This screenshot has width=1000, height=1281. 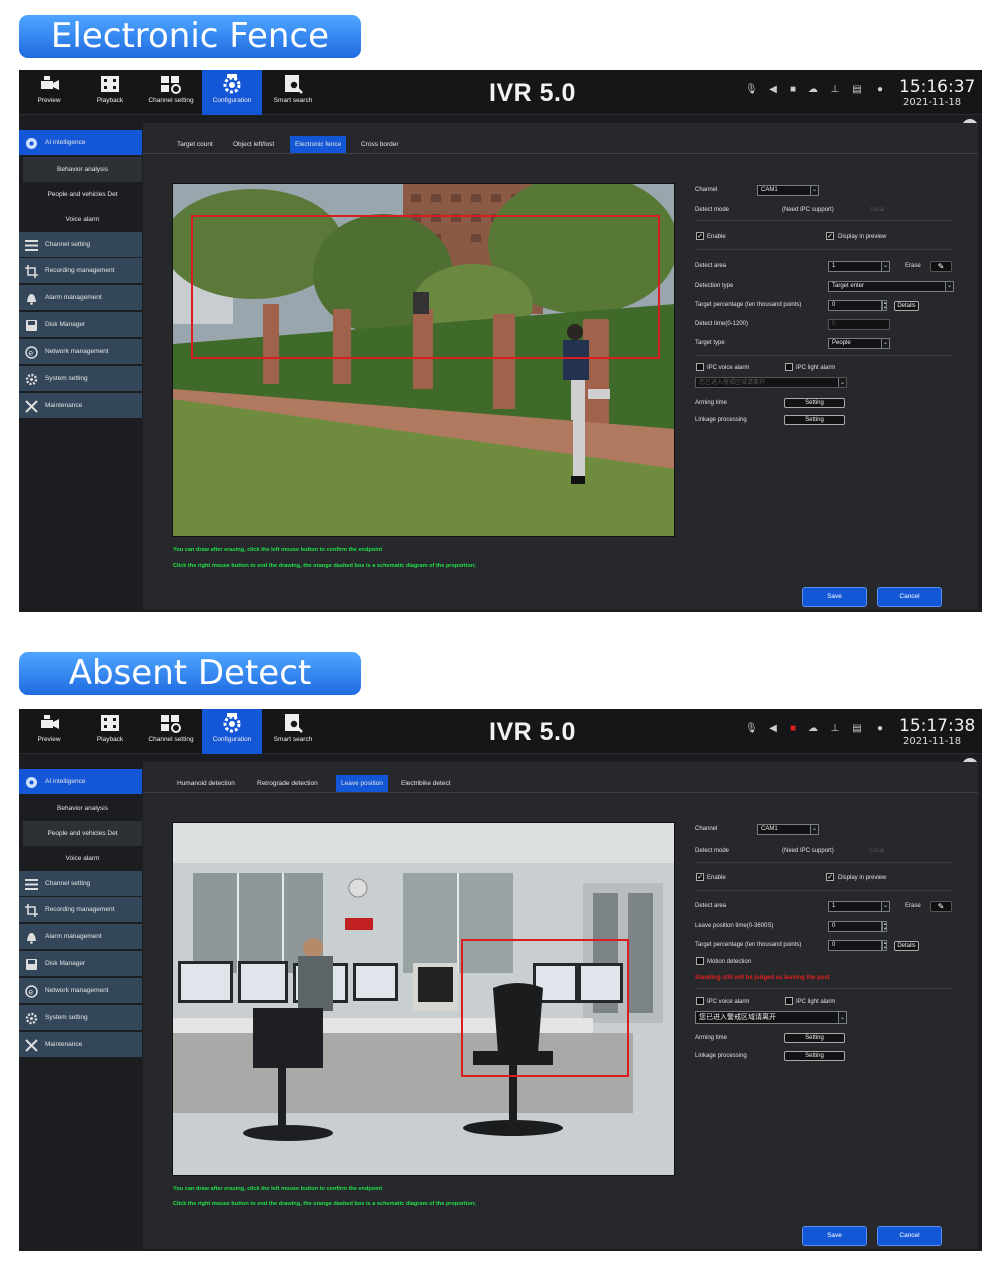 I want to click on tab-object-left-lost: Object left/lost, so click(x=253, y=144).